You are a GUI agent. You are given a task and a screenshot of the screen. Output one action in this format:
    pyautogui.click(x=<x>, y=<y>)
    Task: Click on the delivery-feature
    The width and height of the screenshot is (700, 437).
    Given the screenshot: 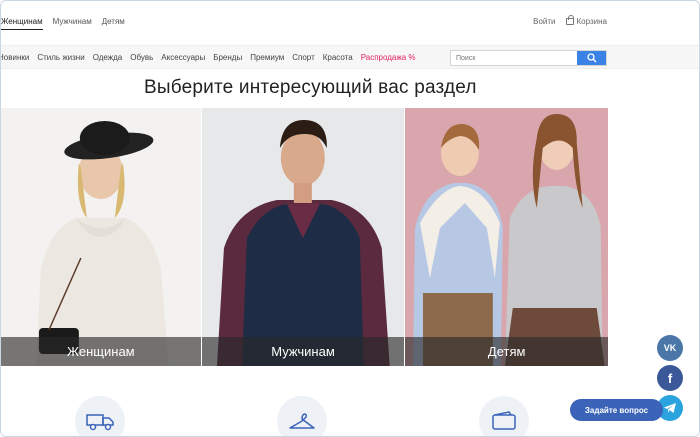 What is the action you would take?
    pyautogui.click(x=100, y=416)
    